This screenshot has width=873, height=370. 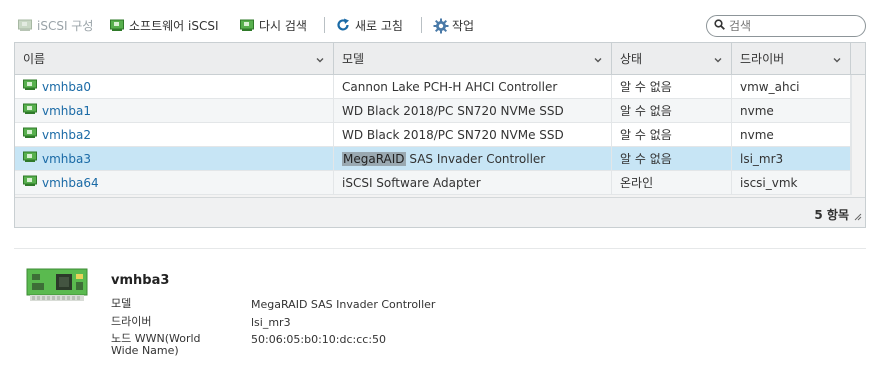 I want to click on model-value: MegaRAID SAS Invader Controller, so click(x=343, y=304).